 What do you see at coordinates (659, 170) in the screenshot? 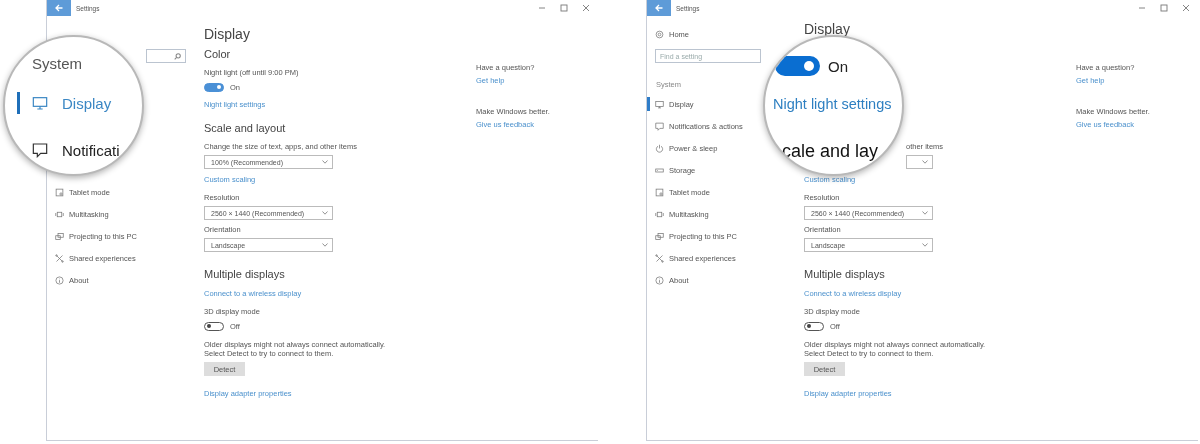
I see `drive-icon` at bounding box center [659, 170].